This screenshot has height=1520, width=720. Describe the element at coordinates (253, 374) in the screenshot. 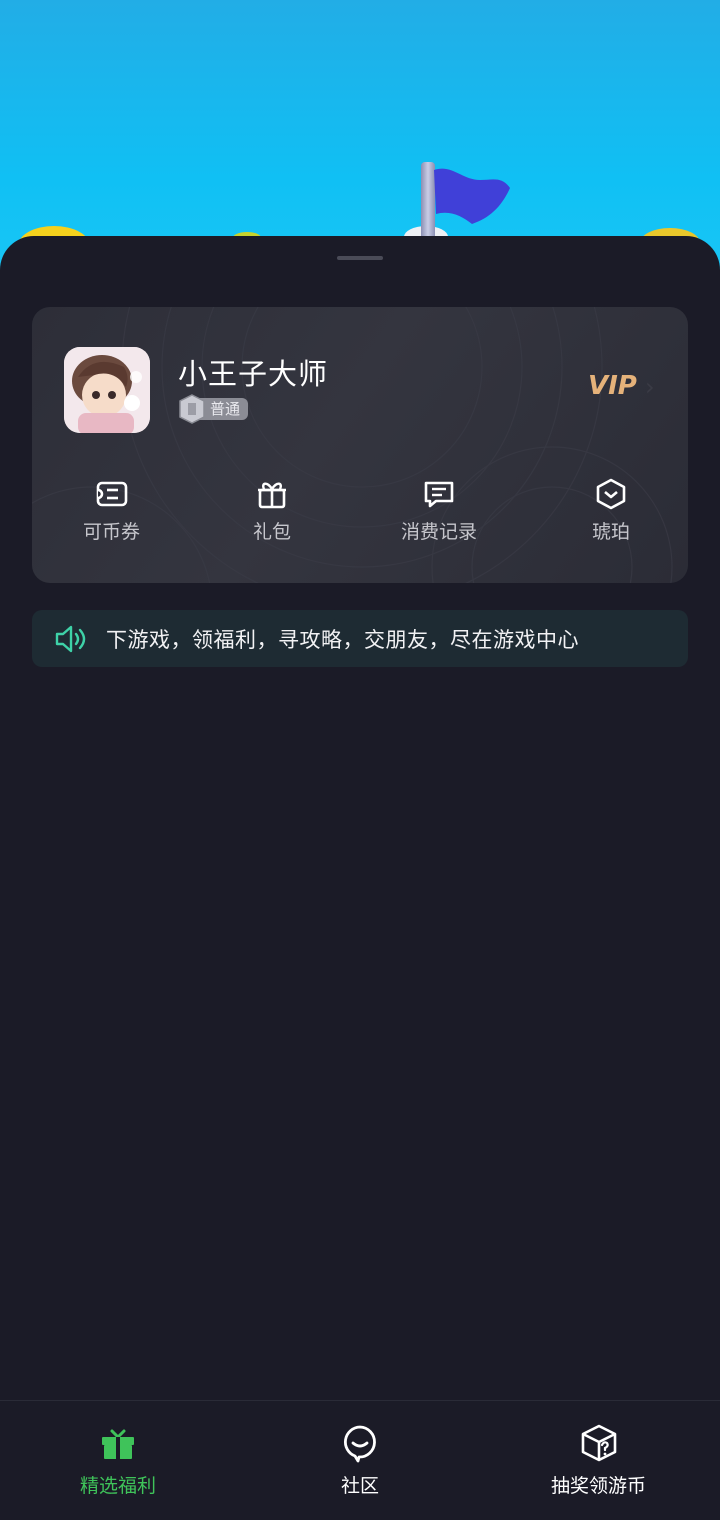

I see `username: 小王子大师` at that location.